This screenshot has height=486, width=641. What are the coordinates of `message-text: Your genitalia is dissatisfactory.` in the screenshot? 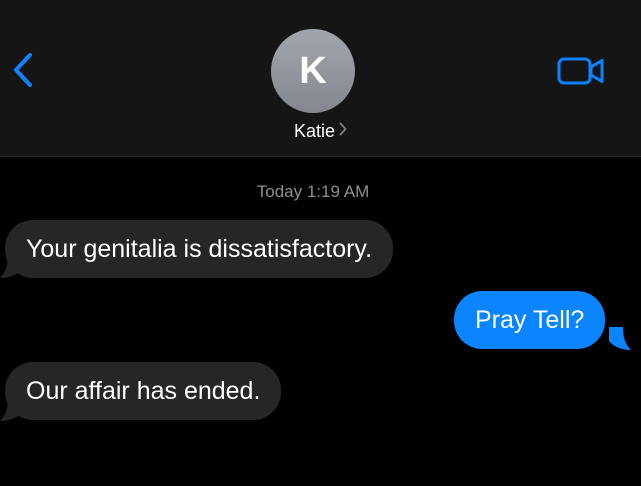 It's located at (199, 249).